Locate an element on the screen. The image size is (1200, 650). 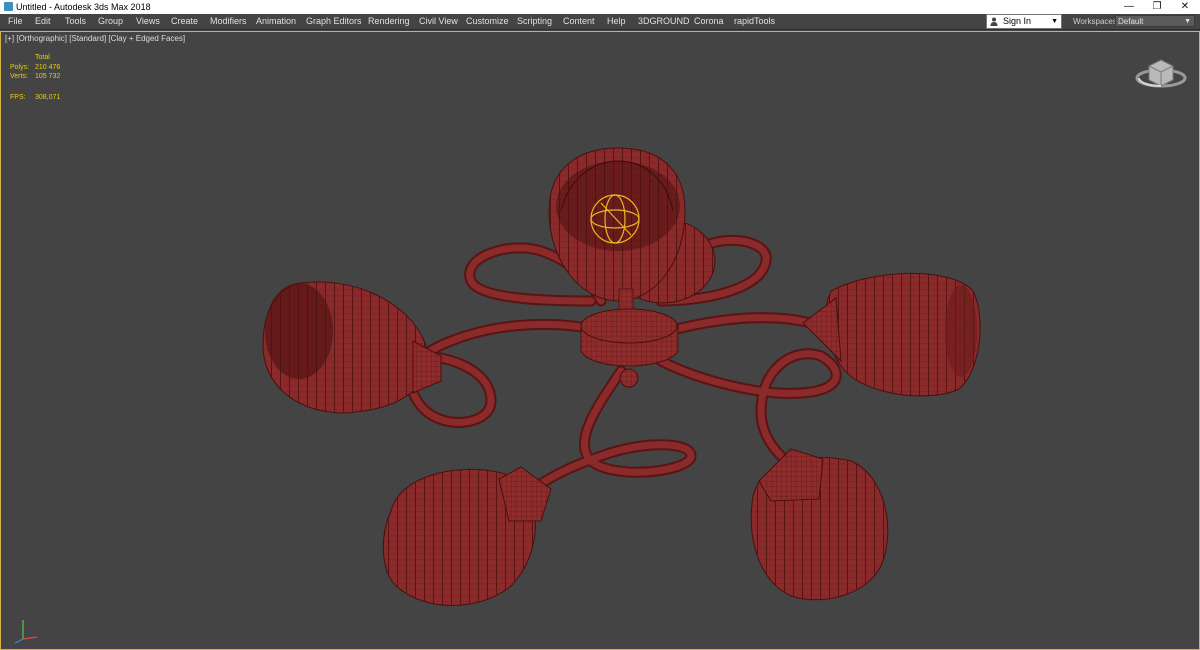
lamp-shade-right is located at coordinates (891, 334).